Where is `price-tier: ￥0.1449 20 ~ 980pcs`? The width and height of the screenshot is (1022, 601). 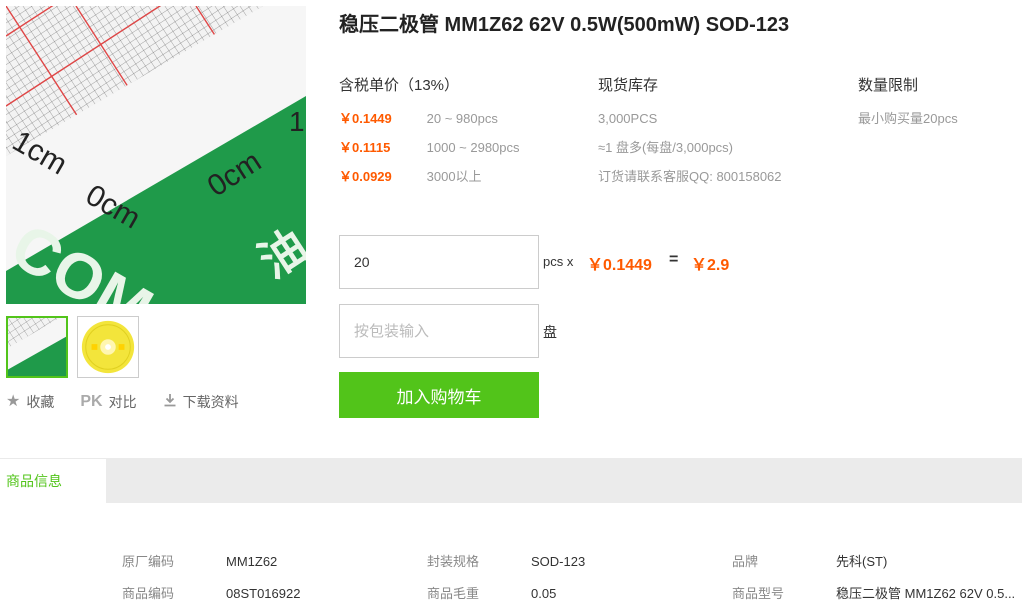
price-tier: ￥0.1449 20 ~ 980pcs is located at coordinates (464, 123).